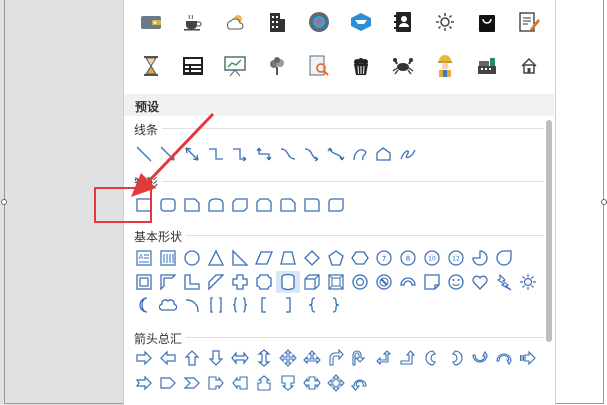 The image size is (607, 405). Describe the element at coordinates (336, 154) in the screenshot. I see `curved-double-arrow-connector-shape` at that location.